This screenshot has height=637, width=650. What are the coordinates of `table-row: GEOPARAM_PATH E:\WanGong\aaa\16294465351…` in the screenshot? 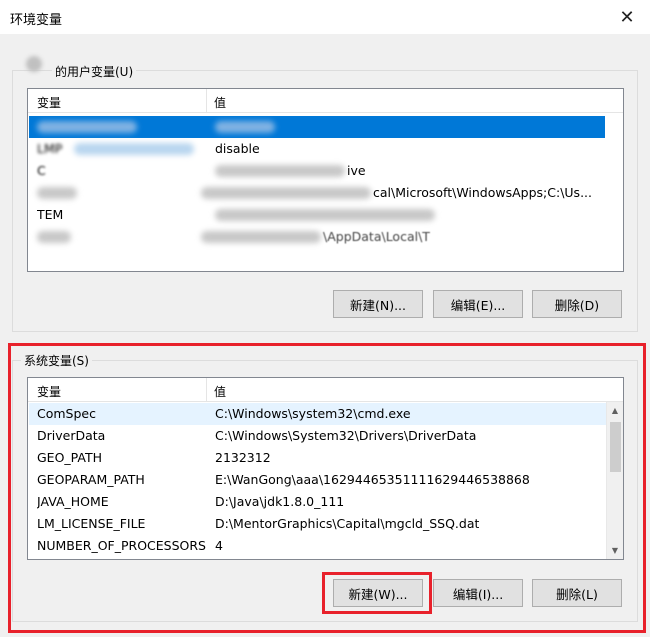 It's located at (318, 480).